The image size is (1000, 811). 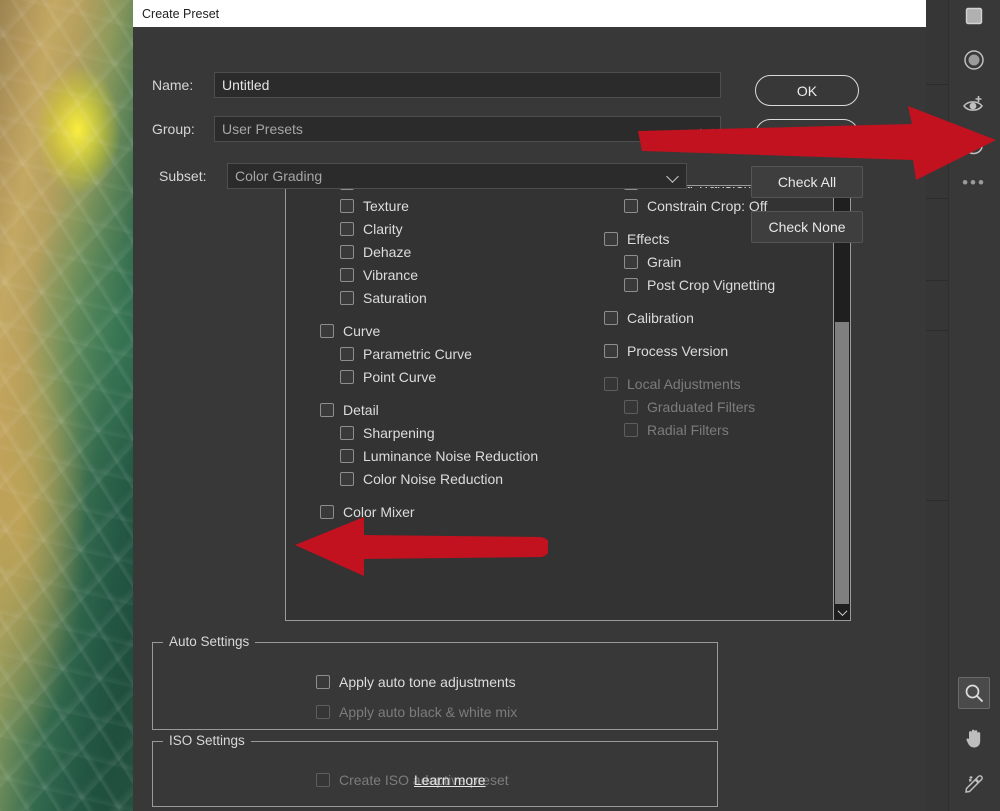 I want to click on subset-item-label: Sharpening, so click(x=399, y=433).